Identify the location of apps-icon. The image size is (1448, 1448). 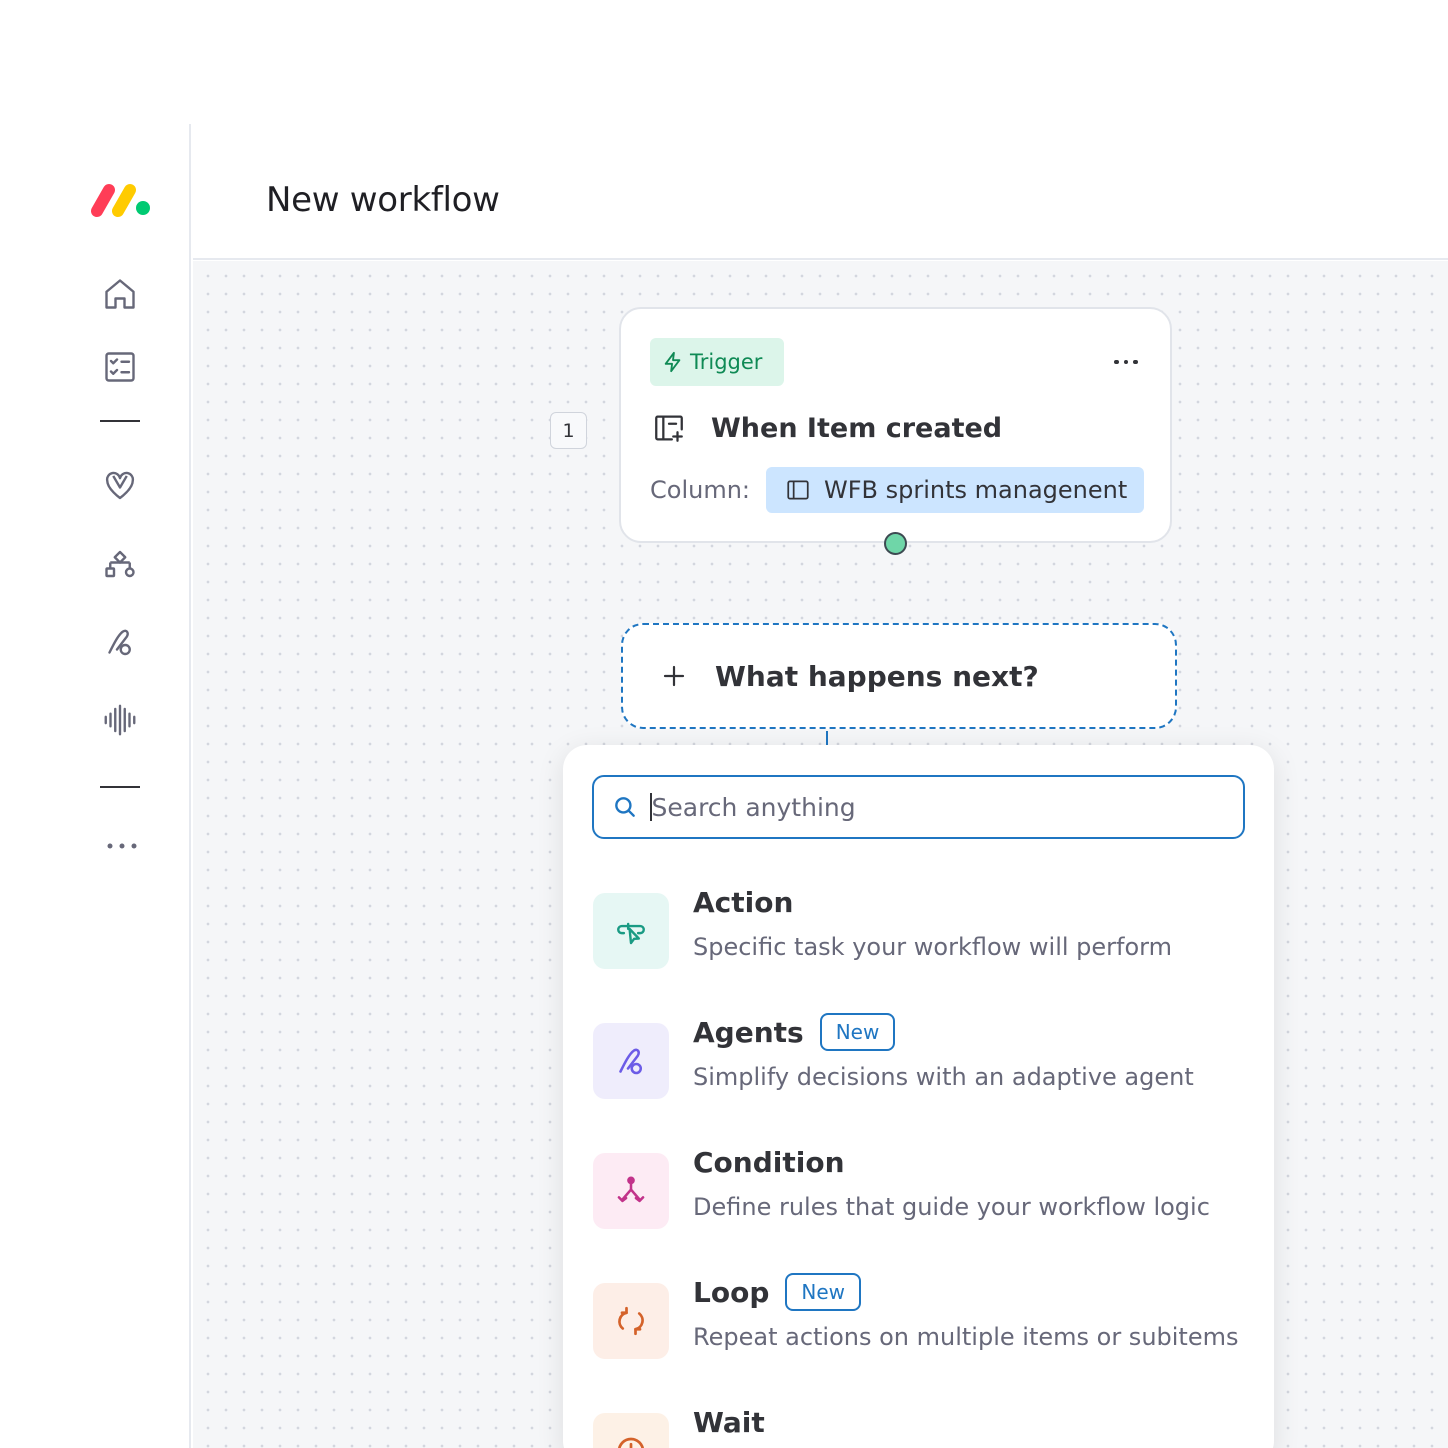
(120, 564).